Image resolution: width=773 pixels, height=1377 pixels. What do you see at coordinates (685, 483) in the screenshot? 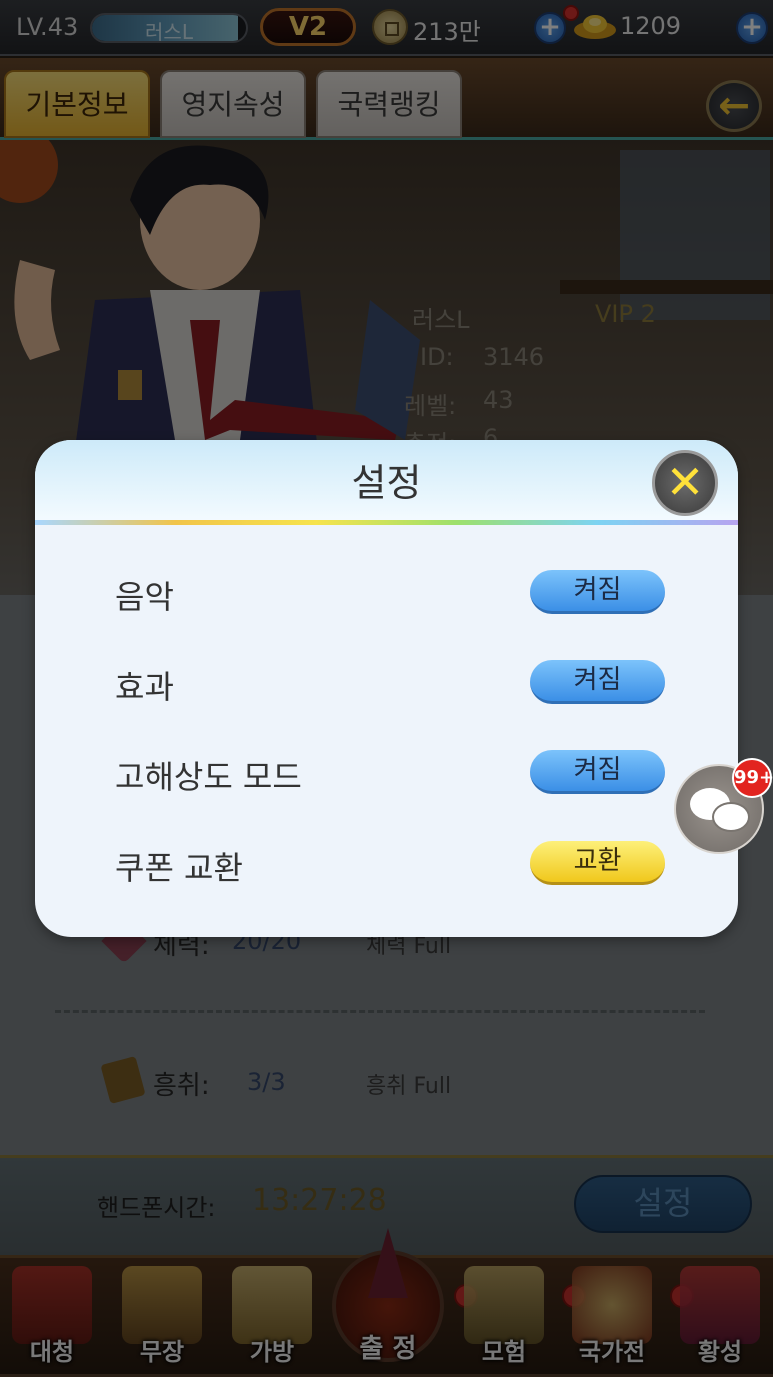
I see `close-icon: ✕` at bounding box center [685, 483].